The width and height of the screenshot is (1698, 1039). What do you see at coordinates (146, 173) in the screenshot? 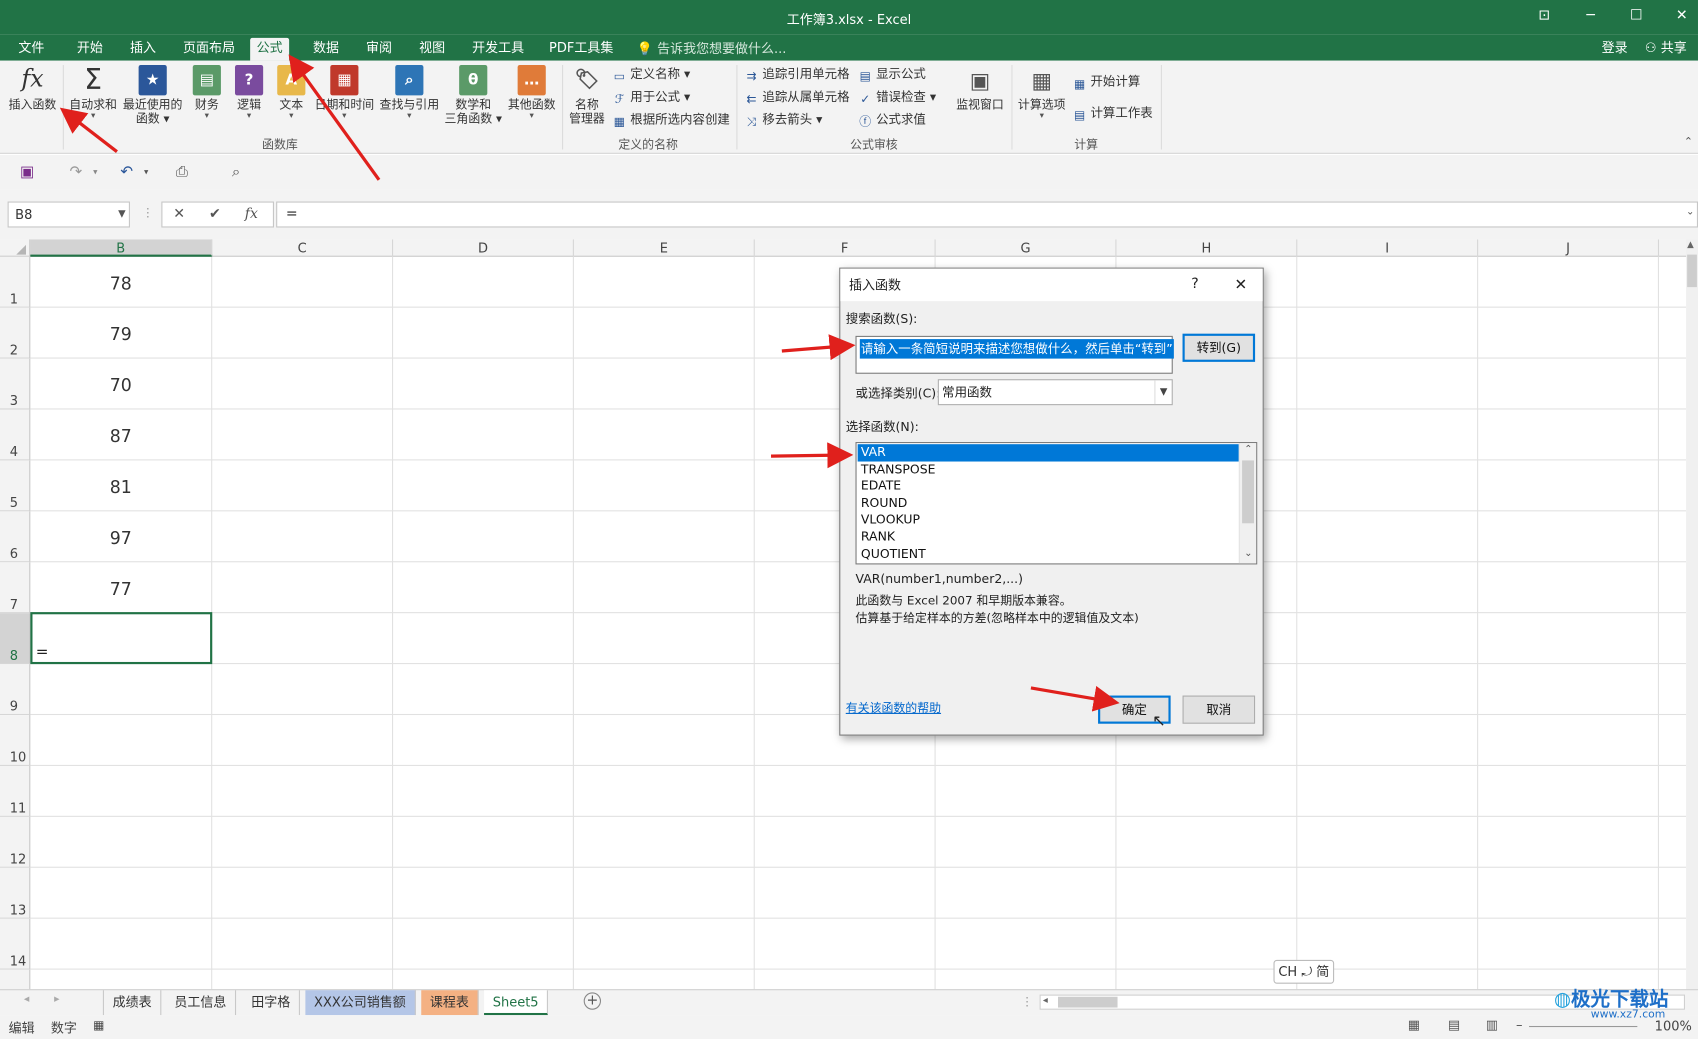
I see `undo-dropdown-icon: ▾` at bounding box center [146, 173].